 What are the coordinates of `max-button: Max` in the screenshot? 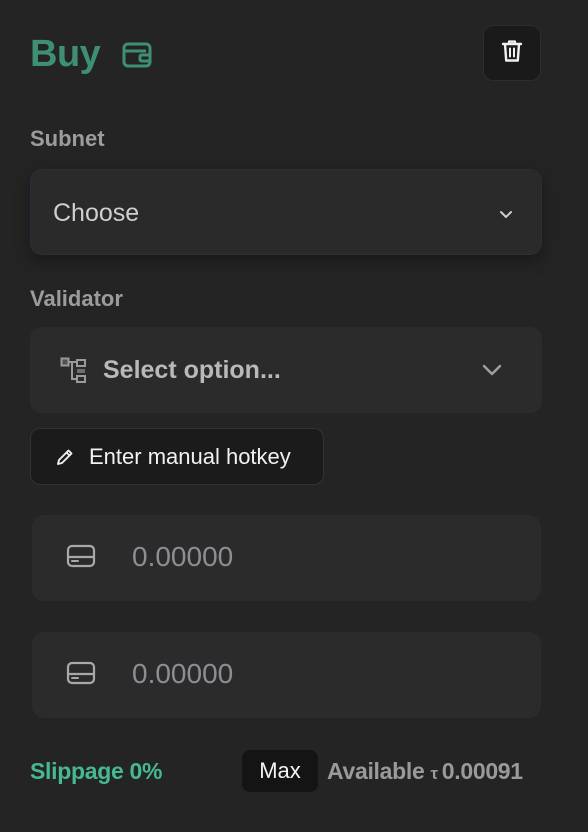 It's located at (280, 771).